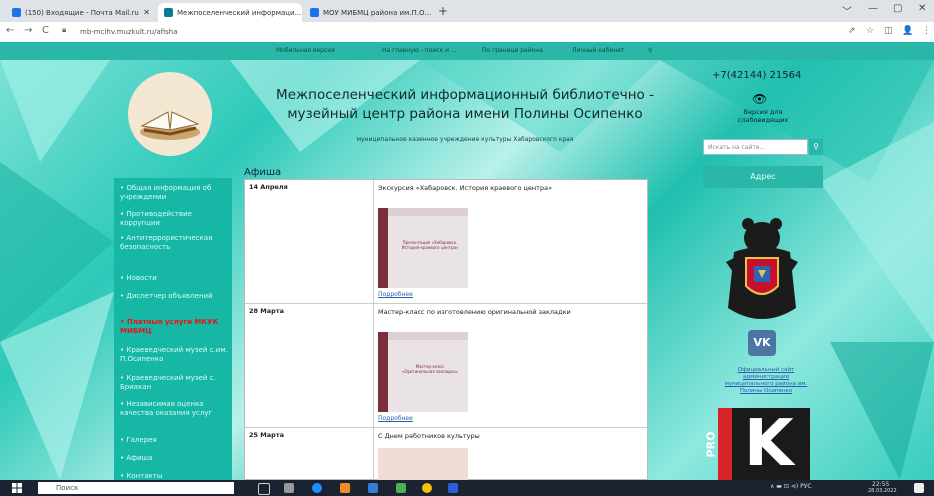 Image resolution: width=934 pixels, height=496 pixels. I want to click on tab-mail: (150) Входящие - Почта Mail.ru ✕, so click(81, 12).